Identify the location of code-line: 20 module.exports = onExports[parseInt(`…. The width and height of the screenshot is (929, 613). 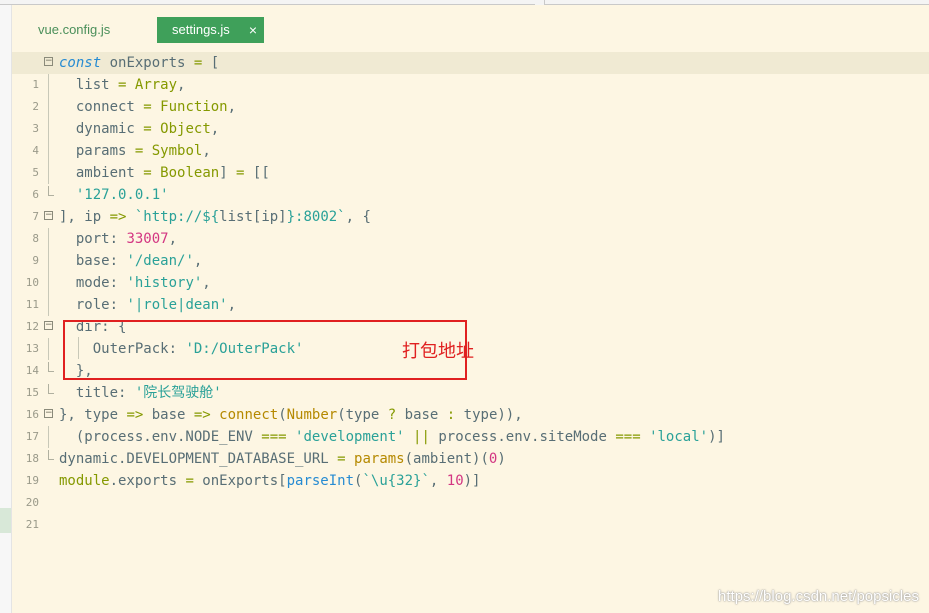
(470, 489).